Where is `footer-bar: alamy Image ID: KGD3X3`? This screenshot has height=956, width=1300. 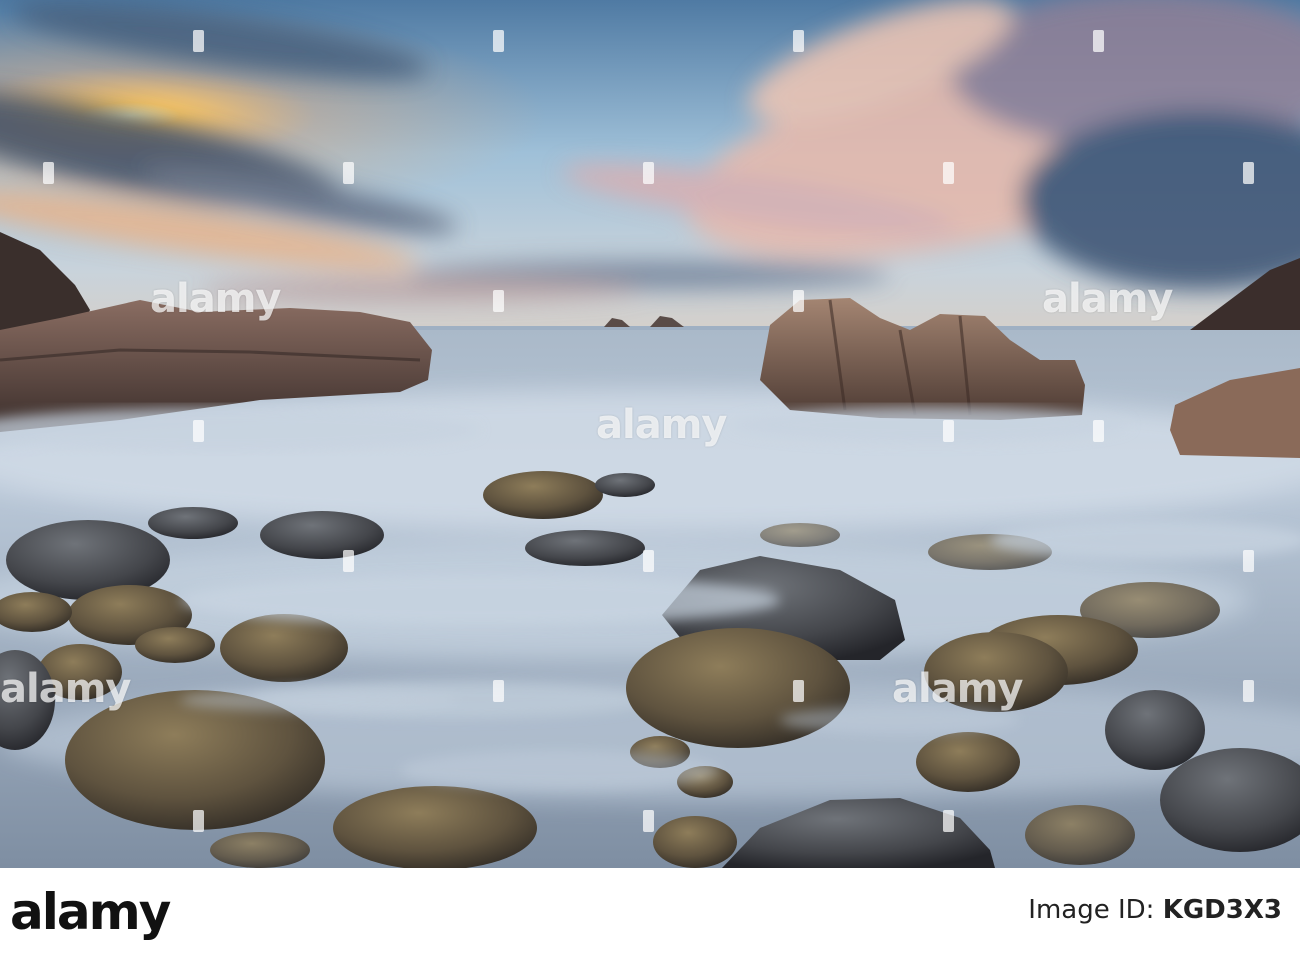 footer-bar: alamy Image ID: KGD3X3 is located at coordinates (650, 912).